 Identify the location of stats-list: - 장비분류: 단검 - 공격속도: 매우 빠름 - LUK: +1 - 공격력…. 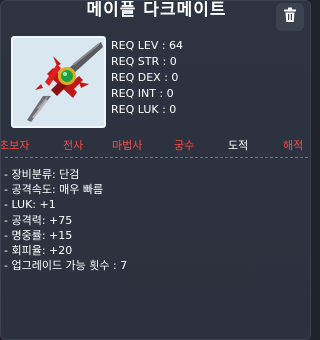
(65, 220).